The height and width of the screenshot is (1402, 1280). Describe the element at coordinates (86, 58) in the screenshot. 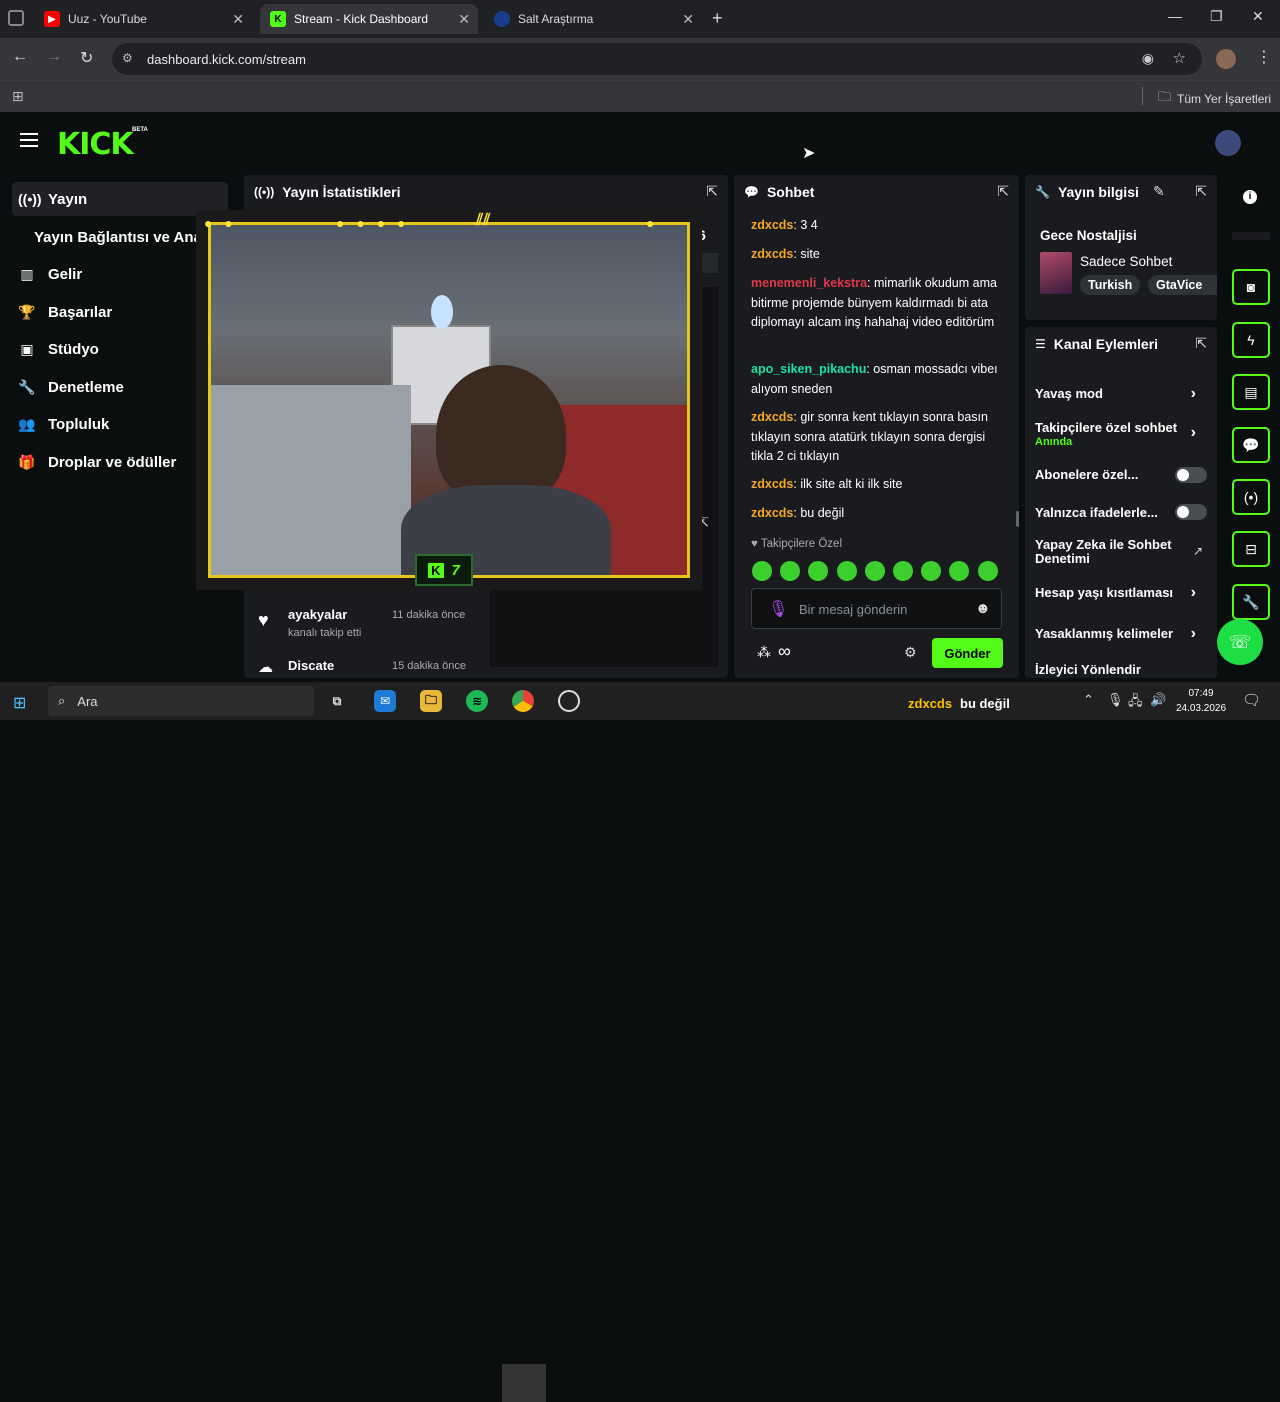

I see `reload-icon: ↻` at that location.